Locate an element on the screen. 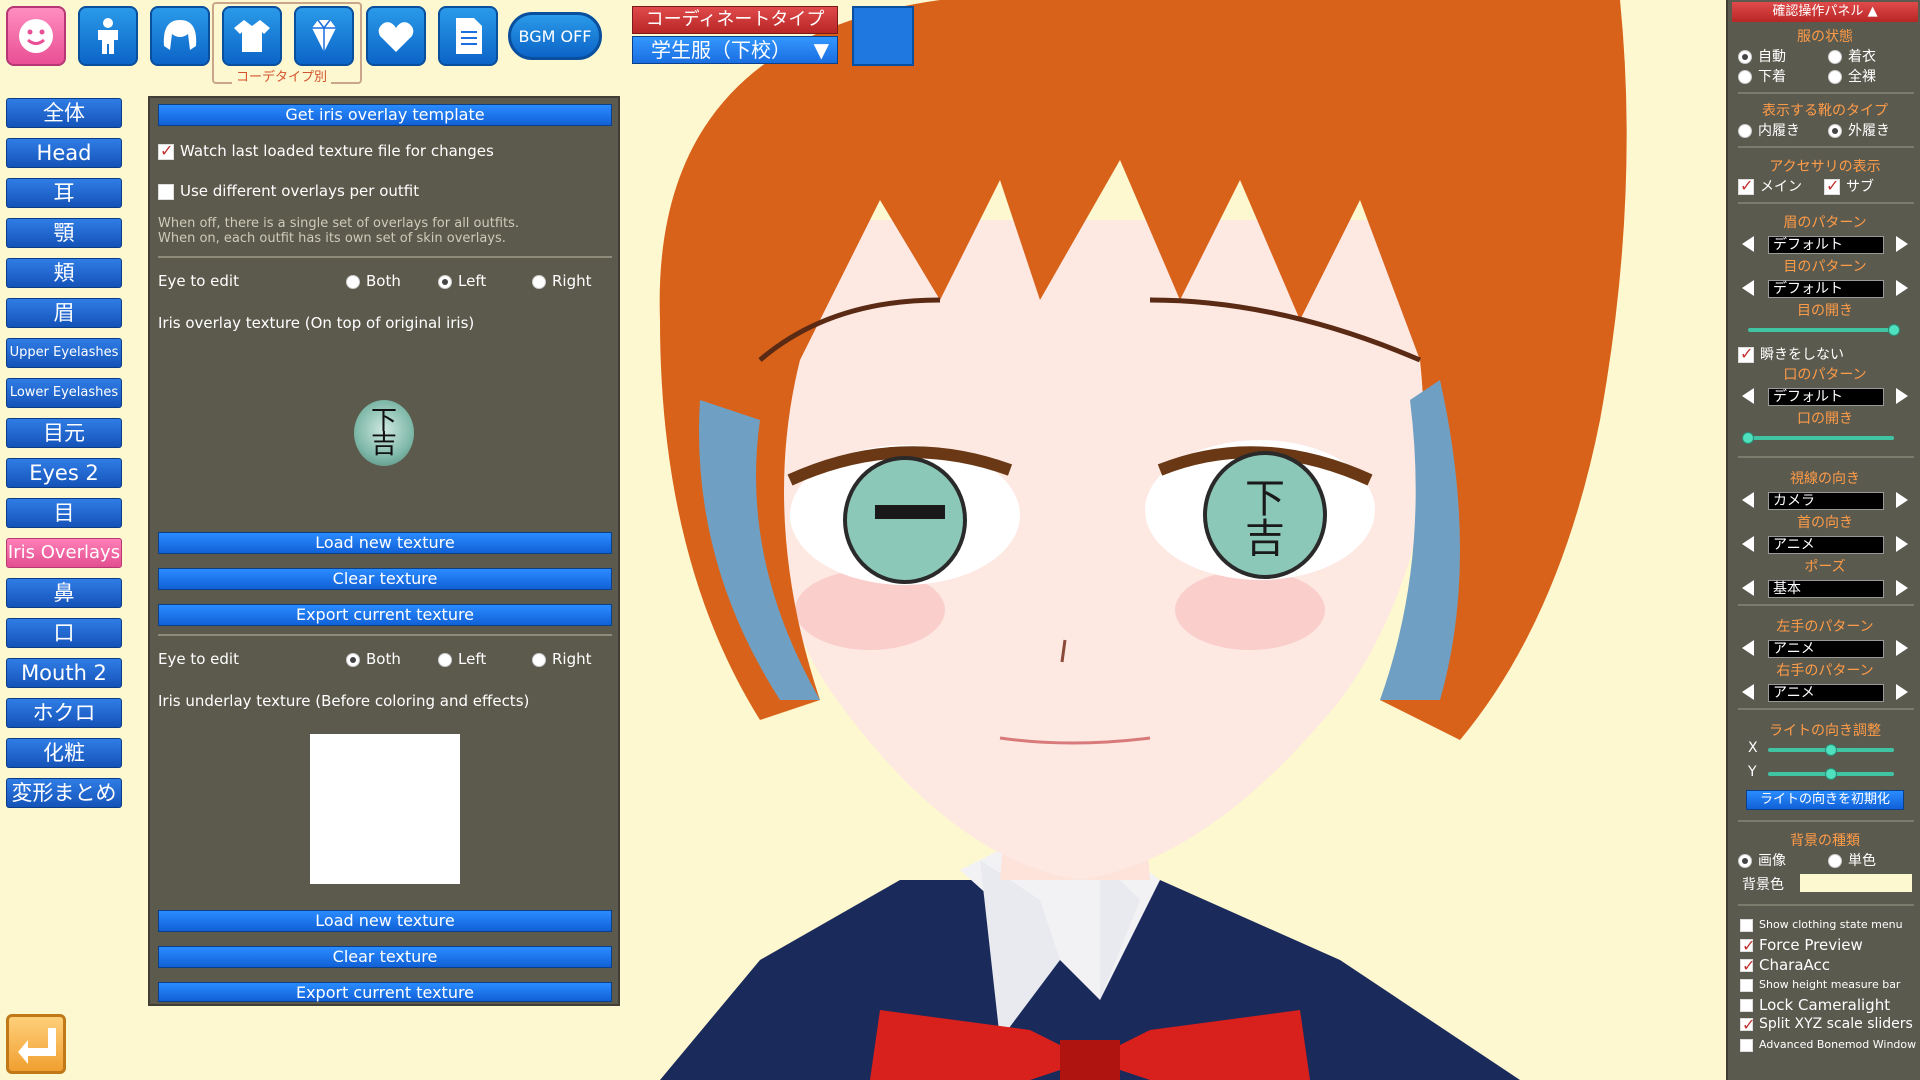  pose-select: 基本 is located at coordinates (1826, 589).